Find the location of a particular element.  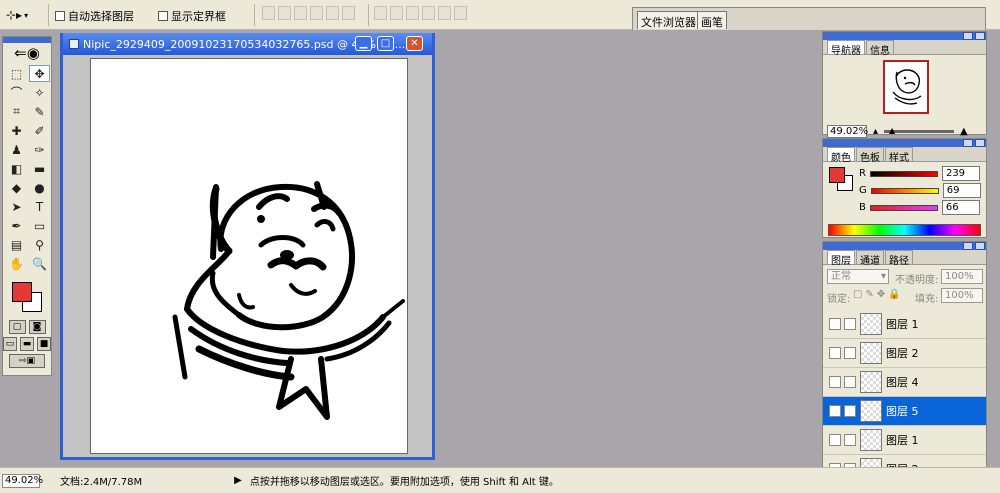

tab-file-browser: 文件浏览器 is located at coordinates (668, 20).